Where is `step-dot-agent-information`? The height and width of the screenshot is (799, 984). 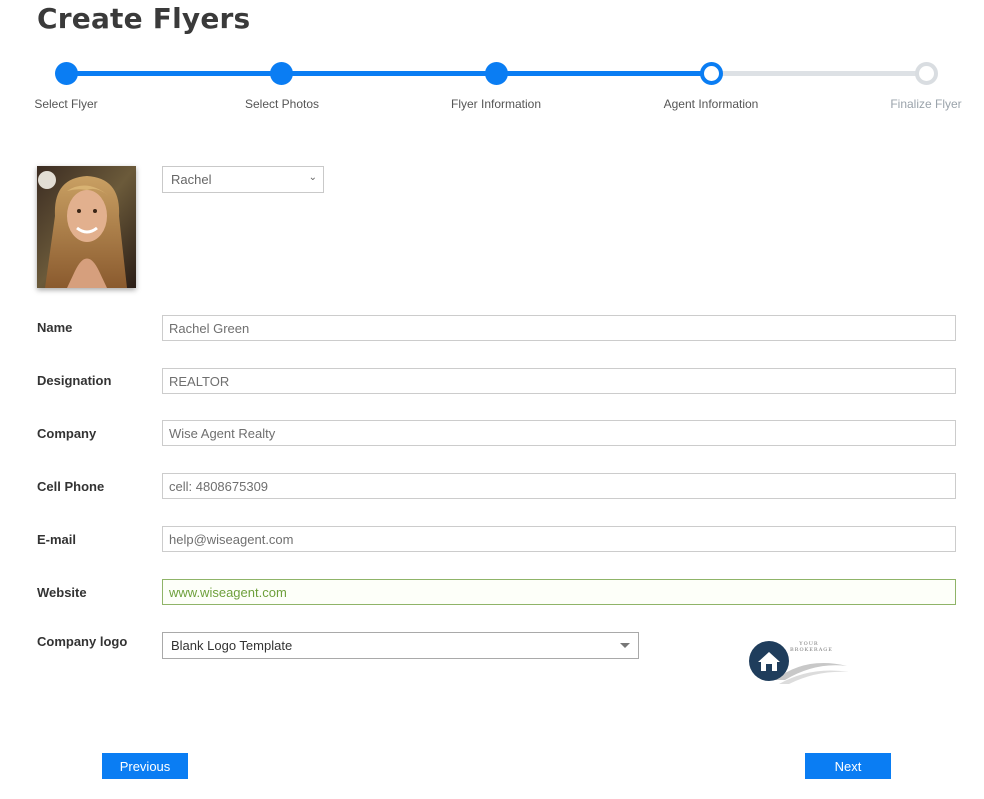 step-dot-agent-information is located at coordinates (711, 73).